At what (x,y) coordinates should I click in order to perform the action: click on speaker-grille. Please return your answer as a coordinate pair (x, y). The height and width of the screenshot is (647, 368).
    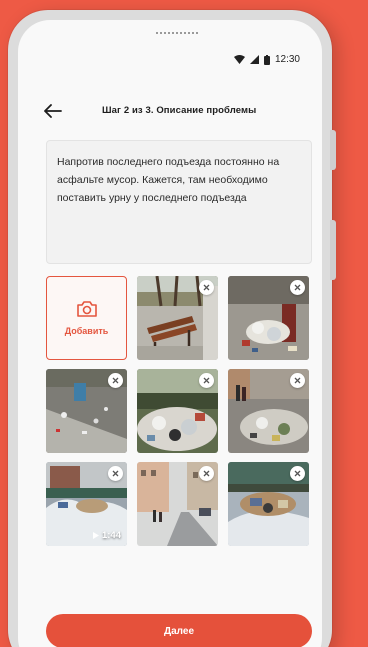
    Looking at the image, I should click on (177, 33).